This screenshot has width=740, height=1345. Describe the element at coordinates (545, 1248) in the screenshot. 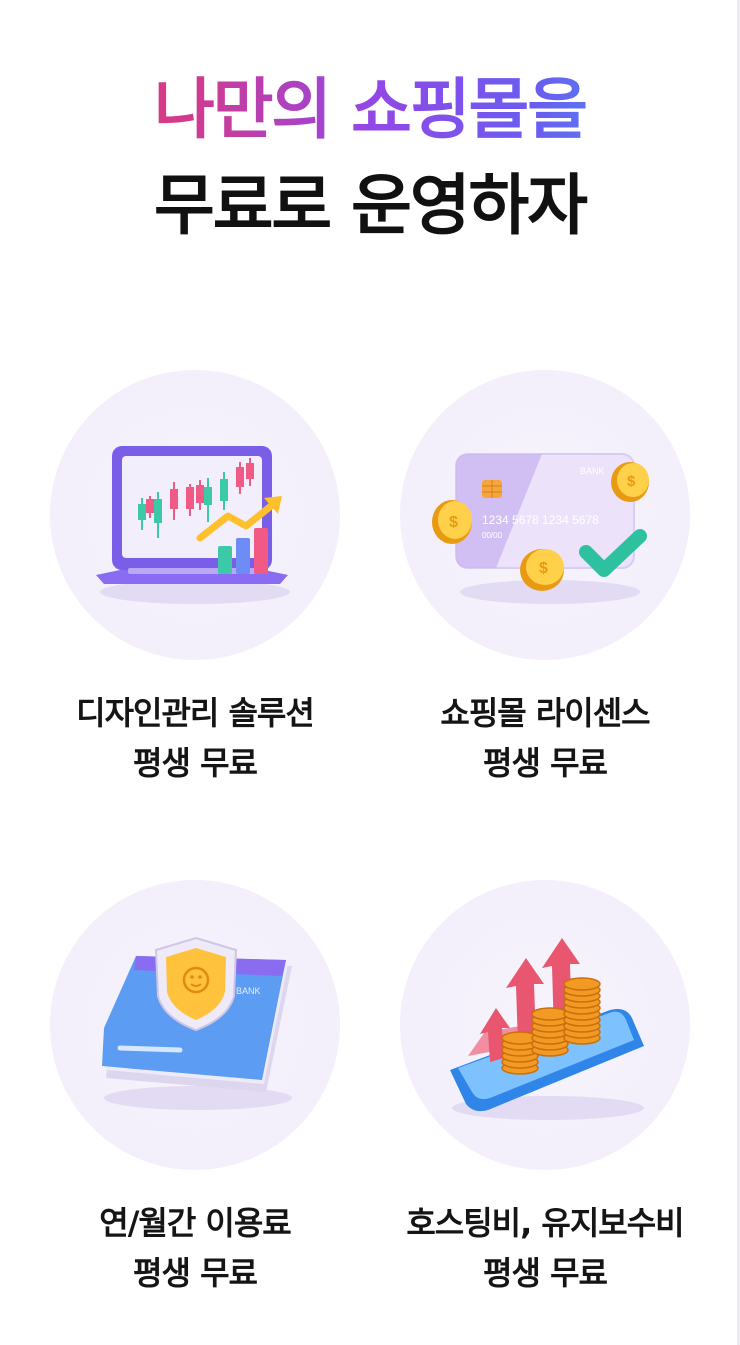

I see `feature-label: 호스팅비, 유지보수비 평생 무료` at that location.